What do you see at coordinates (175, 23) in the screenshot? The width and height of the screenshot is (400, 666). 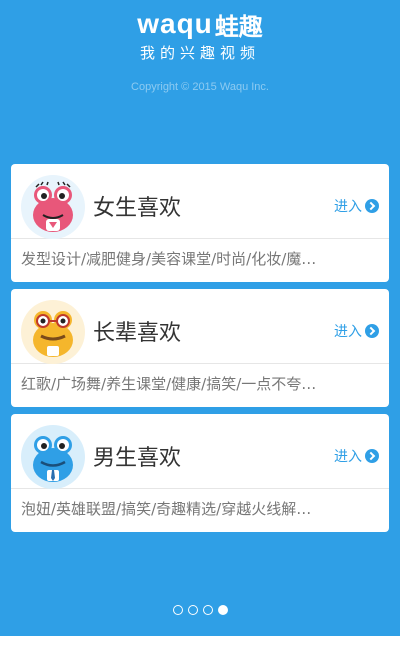 I see `logo-latin: waqu` at bounding box center [175, 23].